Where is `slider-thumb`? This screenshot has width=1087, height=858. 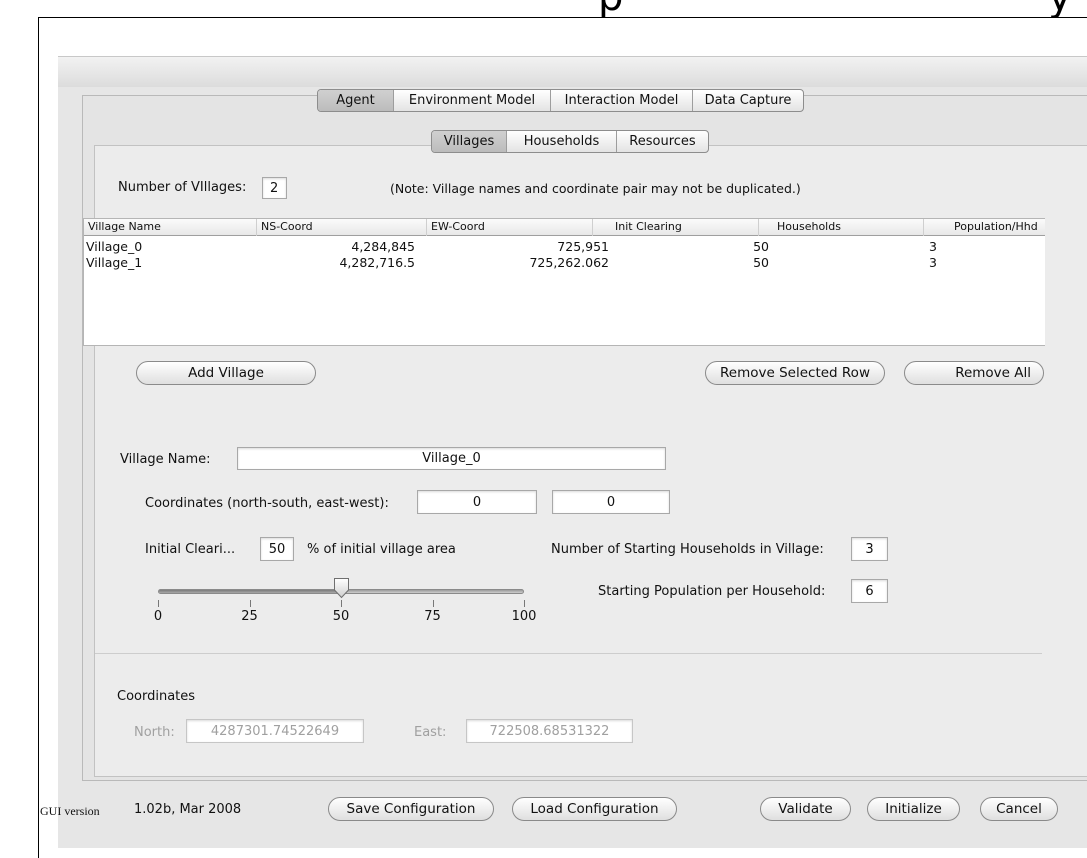
slider-thumb is located at coordinates (341, 588).